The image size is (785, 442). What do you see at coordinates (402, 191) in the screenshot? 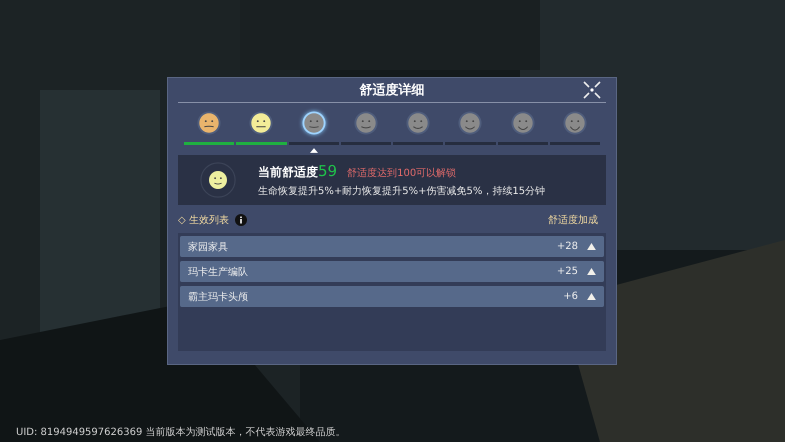
I see `effect-text: 生命恢复提升5%+耐力恢复提升5%+伤害减免5%，持续15分钟` at bounding box center [402, 191].